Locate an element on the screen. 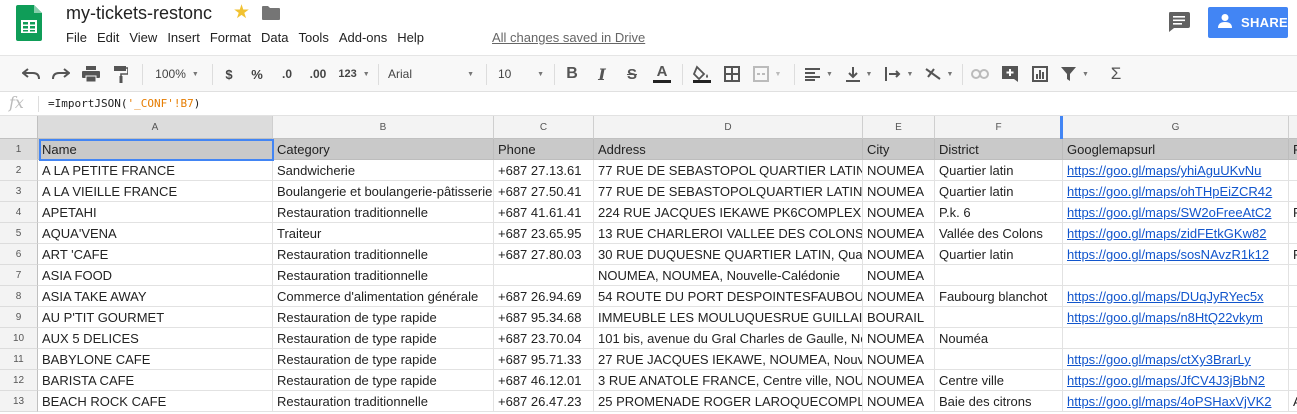 The width and height of the screenshot is (1297, 414). cell: +687 27.50.41 is located at coordinates (544, 191).